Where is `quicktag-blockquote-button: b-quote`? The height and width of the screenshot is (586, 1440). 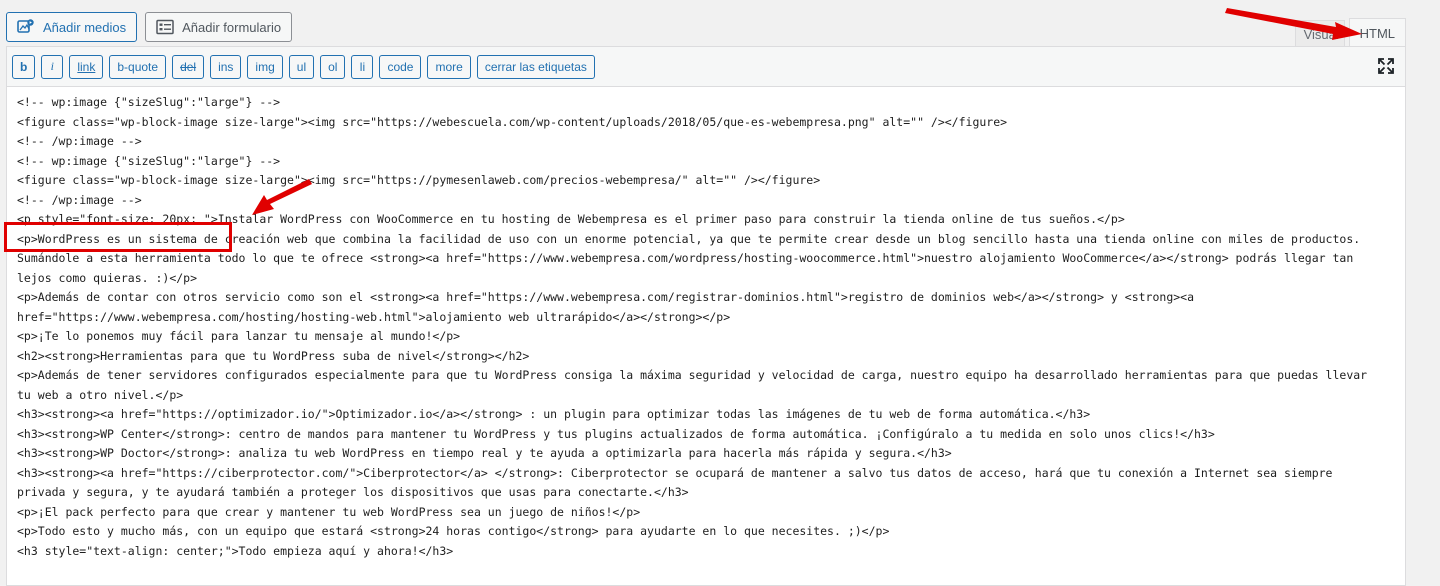 quicktag-blockquote-button: b-quote is located at coordinates (138, 66).